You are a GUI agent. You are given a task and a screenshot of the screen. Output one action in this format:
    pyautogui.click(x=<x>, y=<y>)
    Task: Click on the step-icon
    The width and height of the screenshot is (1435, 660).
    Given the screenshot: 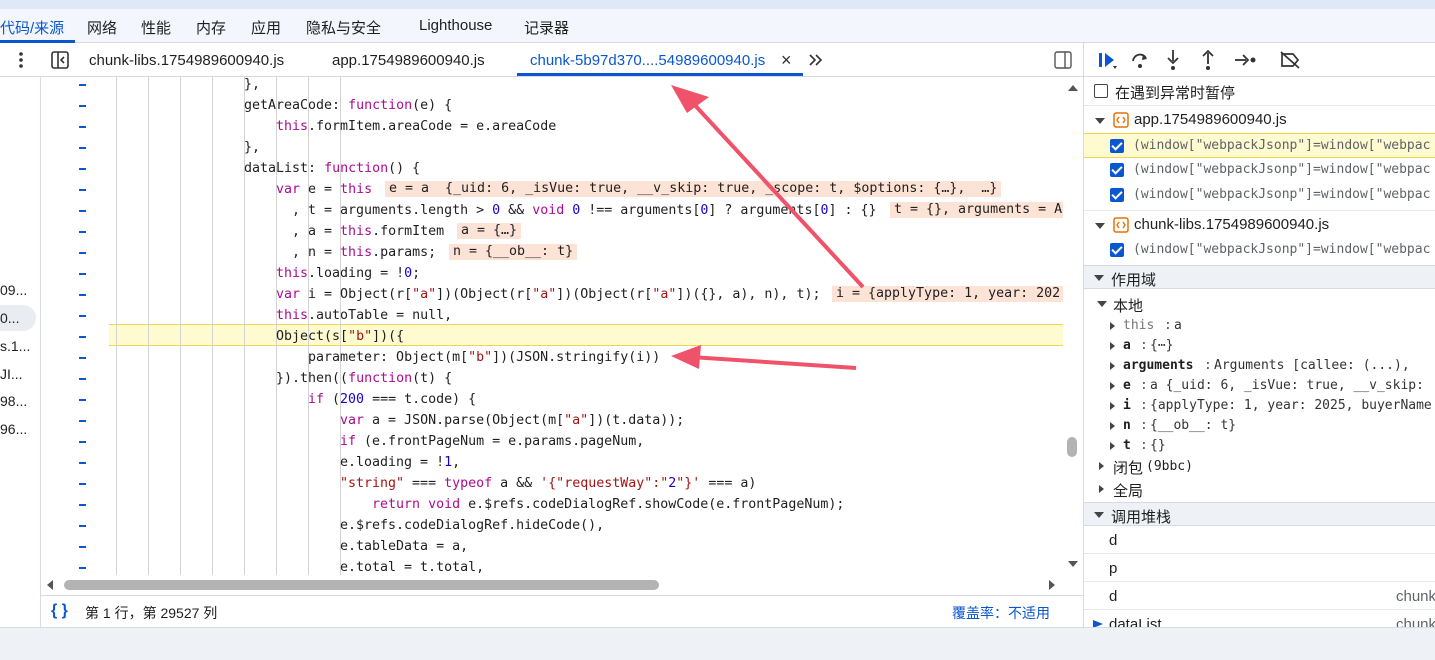 What is the action you would take?
    pyautogui.click(x=1246, y=60)
    